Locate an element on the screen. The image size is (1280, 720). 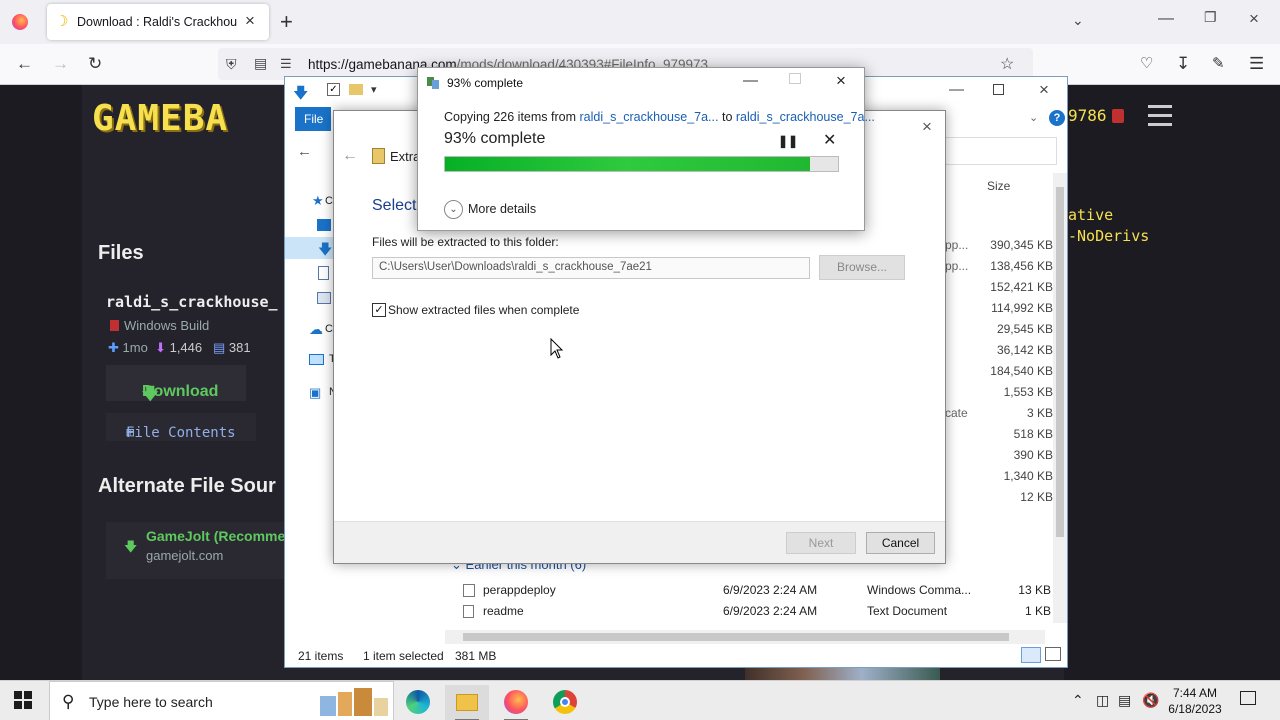
tray-chevron-icon: ⌃ is located at coordinates (1078, 700).